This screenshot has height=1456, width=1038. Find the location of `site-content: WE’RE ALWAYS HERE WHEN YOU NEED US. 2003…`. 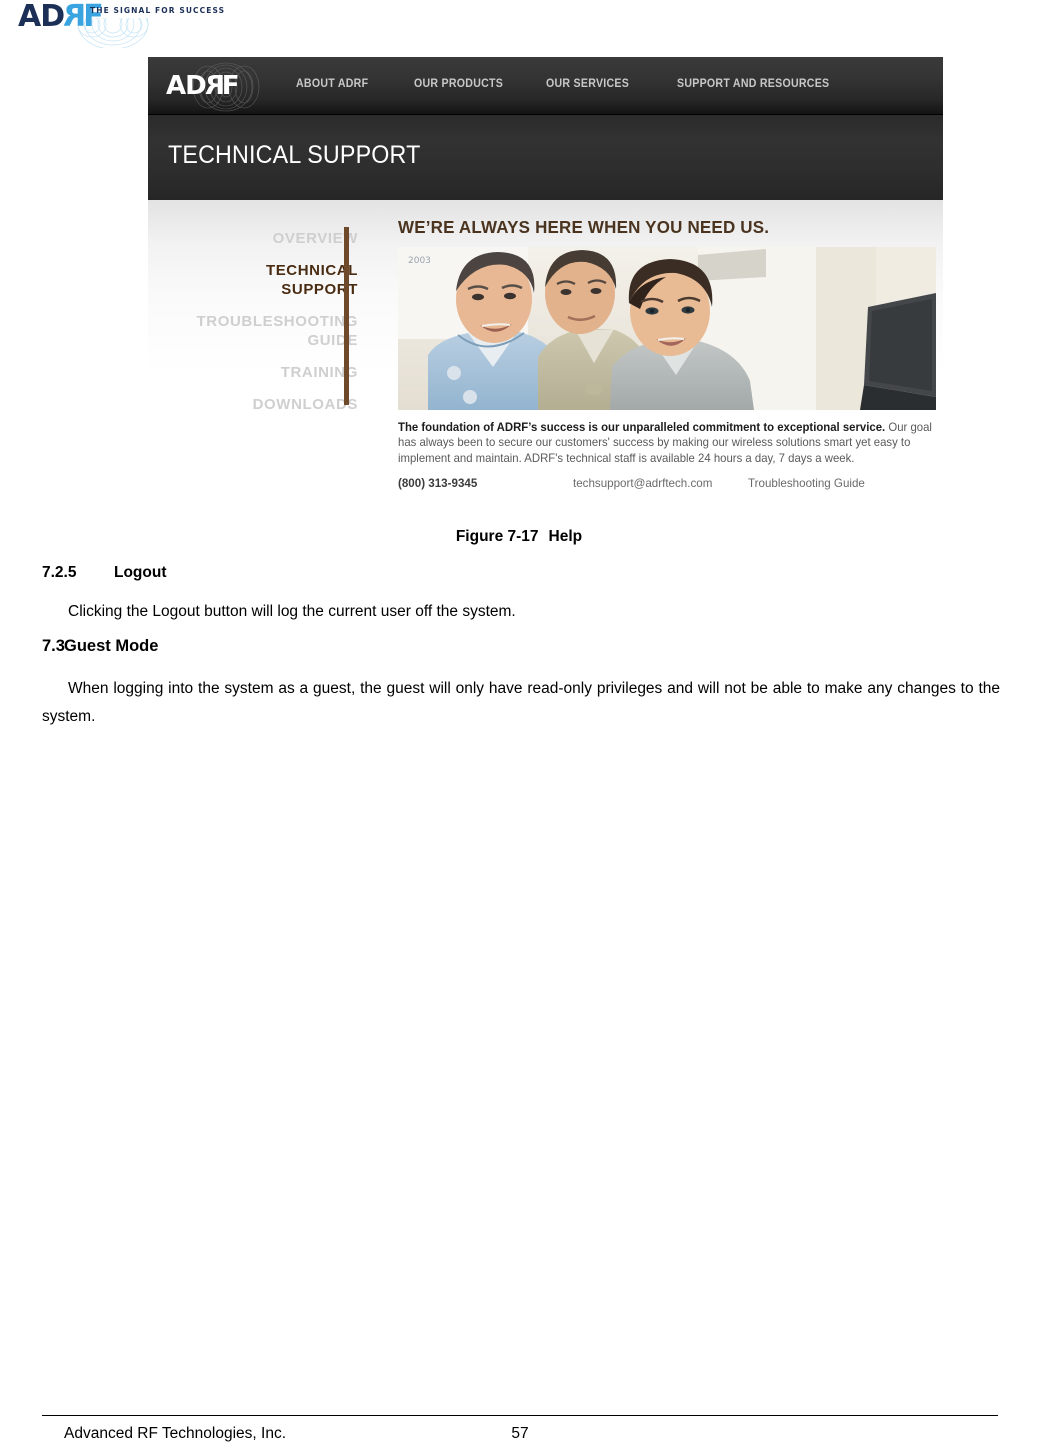

site-content: WE’RE ALWAYS HERE WHEN YOU NEED US. 2003… is located at coordinates (667, 353).